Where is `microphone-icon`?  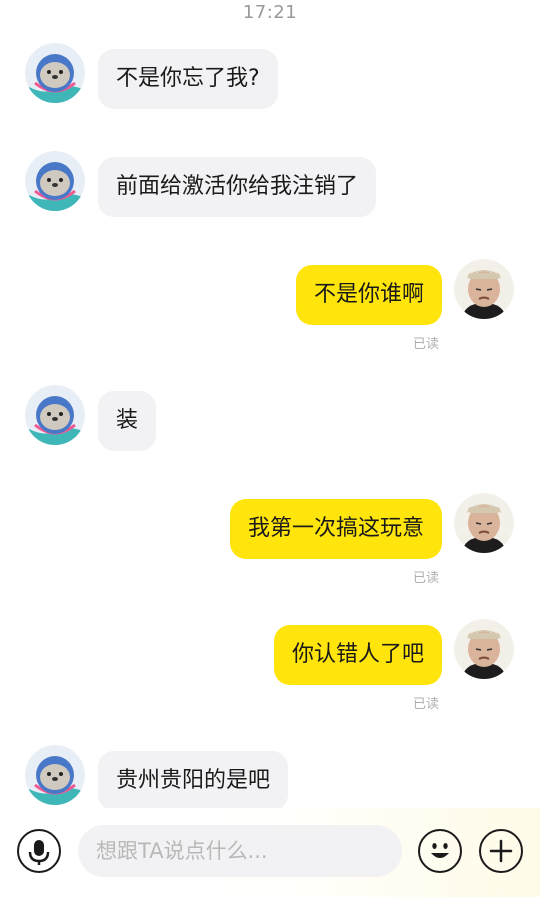
microphone-icon is located at coordinates (39, 852).